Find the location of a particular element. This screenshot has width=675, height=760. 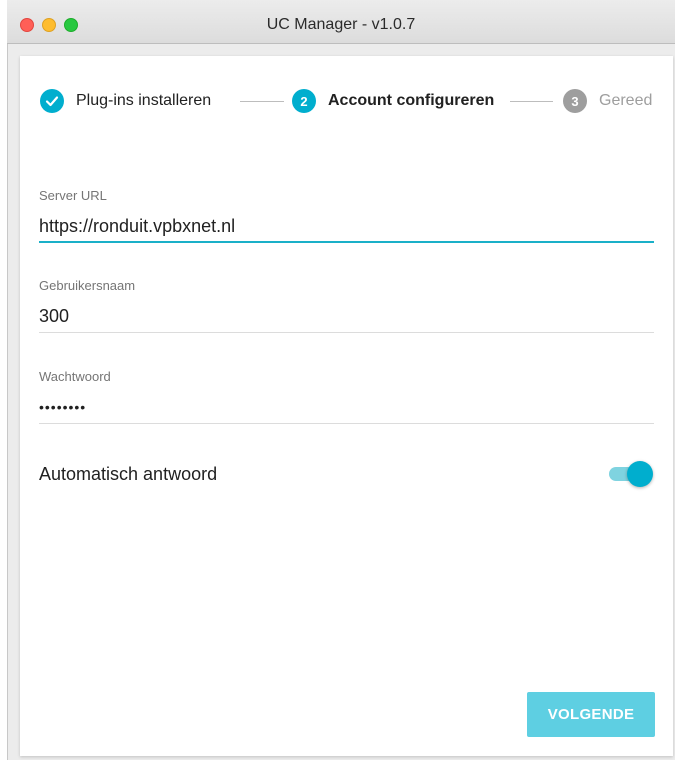

password-label: Wachtwoord is located at coordinates (75, 376).